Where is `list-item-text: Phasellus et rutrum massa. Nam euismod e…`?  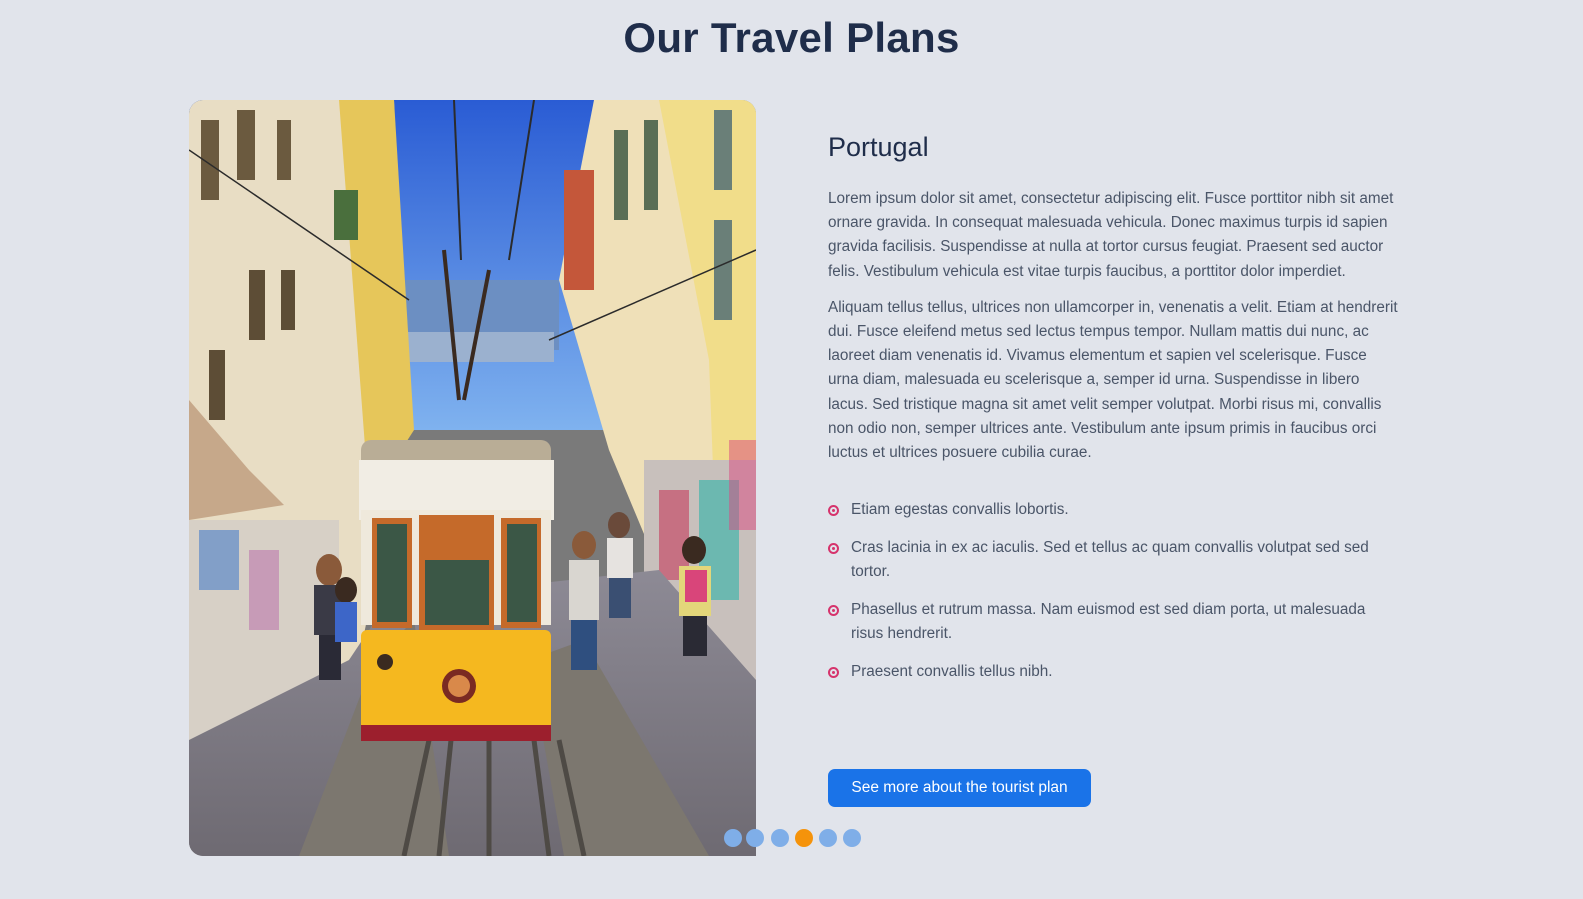 list-item-text: Phasellus et rutrum massa. Nam euismod e… is located at coordinates (1108, 621).